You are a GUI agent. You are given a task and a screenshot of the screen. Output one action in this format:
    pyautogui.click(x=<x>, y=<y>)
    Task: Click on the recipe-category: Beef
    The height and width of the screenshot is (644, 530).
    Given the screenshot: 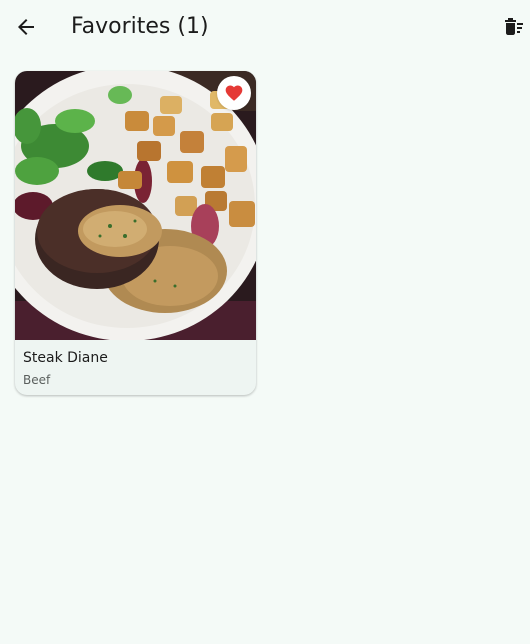 What is the action you would take?
    pyautogui.click(x=37, y=380)
    